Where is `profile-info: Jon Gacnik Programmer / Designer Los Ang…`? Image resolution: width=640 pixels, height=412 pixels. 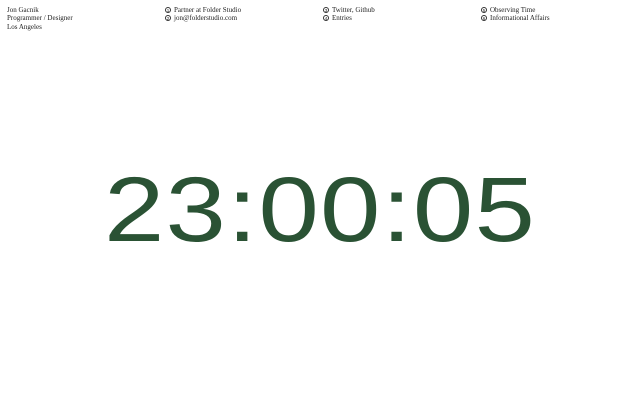 profile-info: Jon Gacnik Programmer / Designer Los Ang… is located at coordinates (40, 18).